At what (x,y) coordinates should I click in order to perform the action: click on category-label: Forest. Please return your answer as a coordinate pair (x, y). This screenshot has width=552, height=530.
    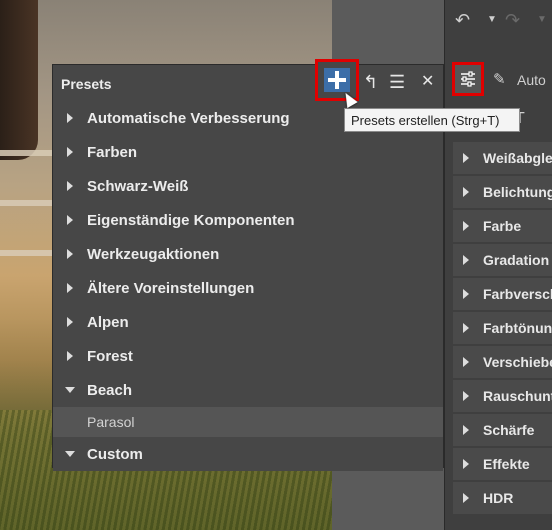
    Looking at the image, I should click on (110, 356).